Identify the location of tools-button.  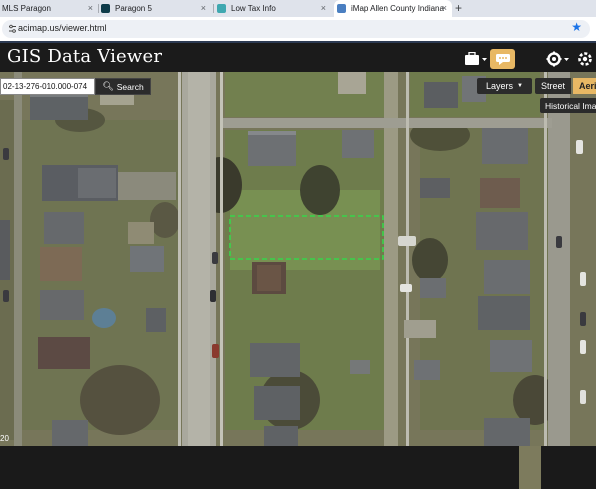
(558, 59).